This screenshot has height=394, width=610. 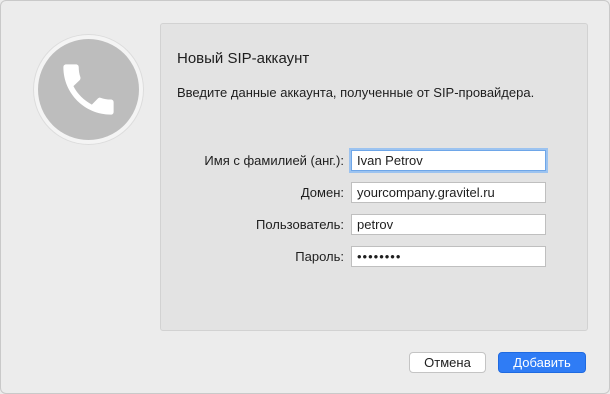 I want to click on user-label: Пользователь:, so click(x=300, y=224).